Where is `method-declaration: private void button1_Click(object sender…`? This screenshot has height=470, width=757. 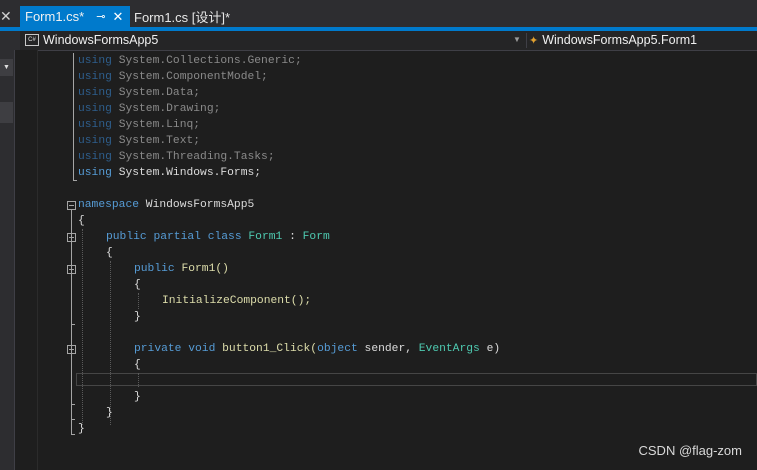 method-declaration: private void button1_Click(object sender… is located at coordinates (317, 349).